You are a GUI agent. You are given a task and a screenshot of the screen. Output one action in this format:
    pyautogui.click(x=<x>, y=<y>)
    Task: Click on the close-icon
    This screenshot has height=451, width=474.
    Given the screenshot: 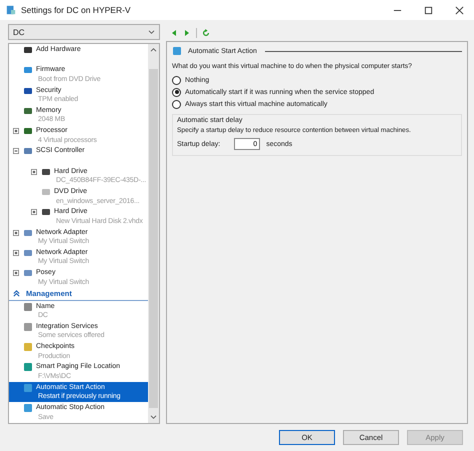 What is the action you would take?
    pyautogui.click(x=459, y=10)
    